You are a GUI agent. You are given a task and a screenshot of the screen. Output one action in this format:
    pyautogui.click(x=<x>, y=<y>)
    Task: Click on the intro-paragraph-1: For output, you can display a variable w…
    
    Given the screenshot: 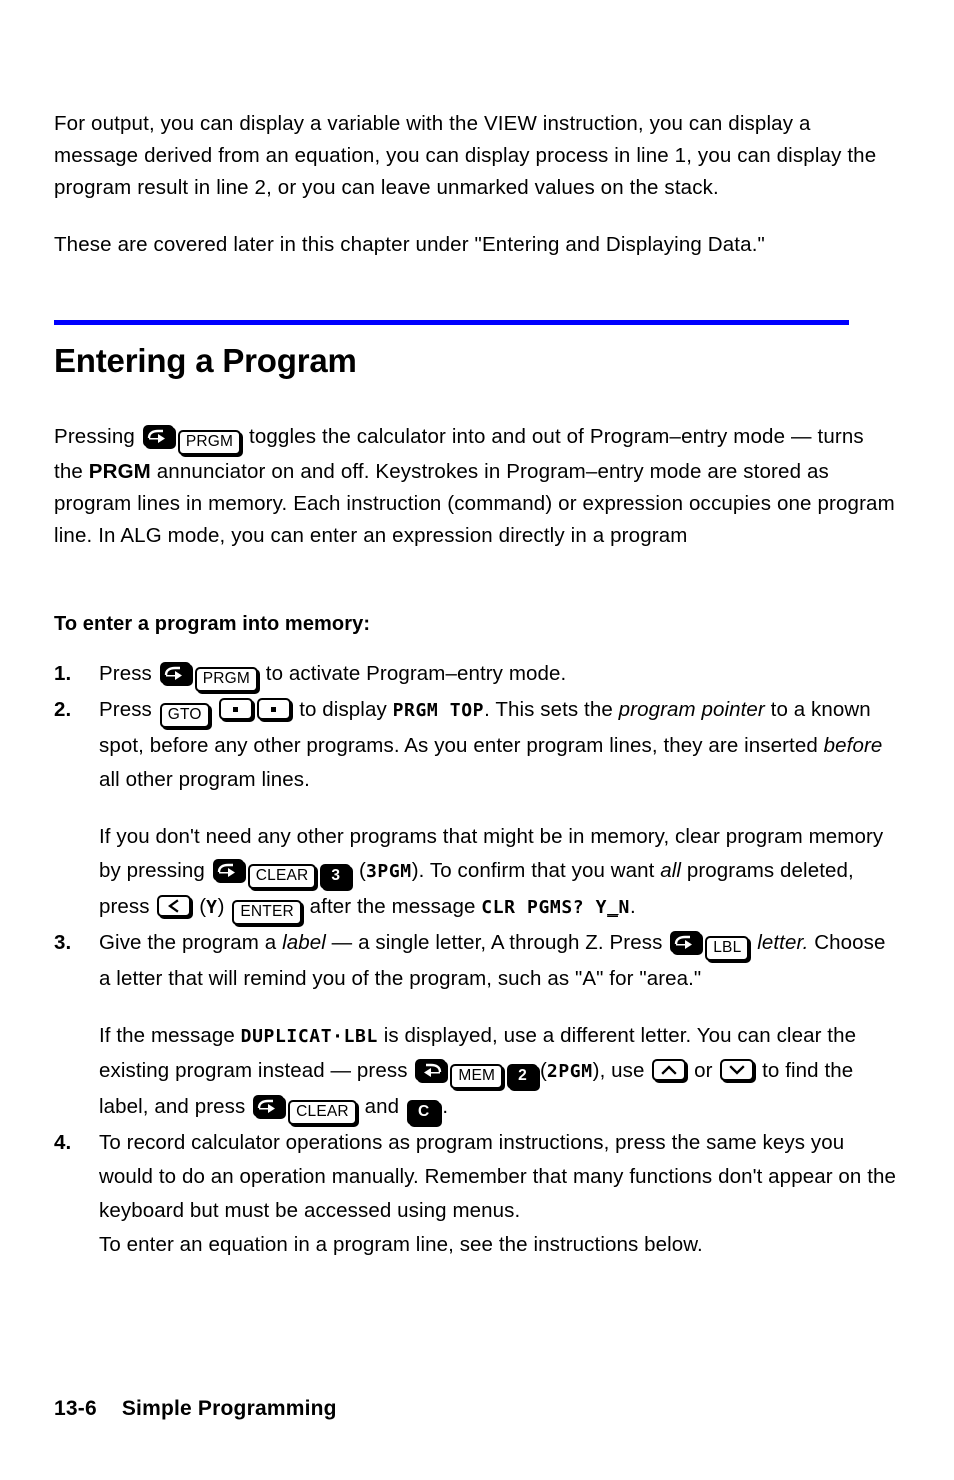 What is the action you would take?
    pyautogui.click(x=465, y=155)
    